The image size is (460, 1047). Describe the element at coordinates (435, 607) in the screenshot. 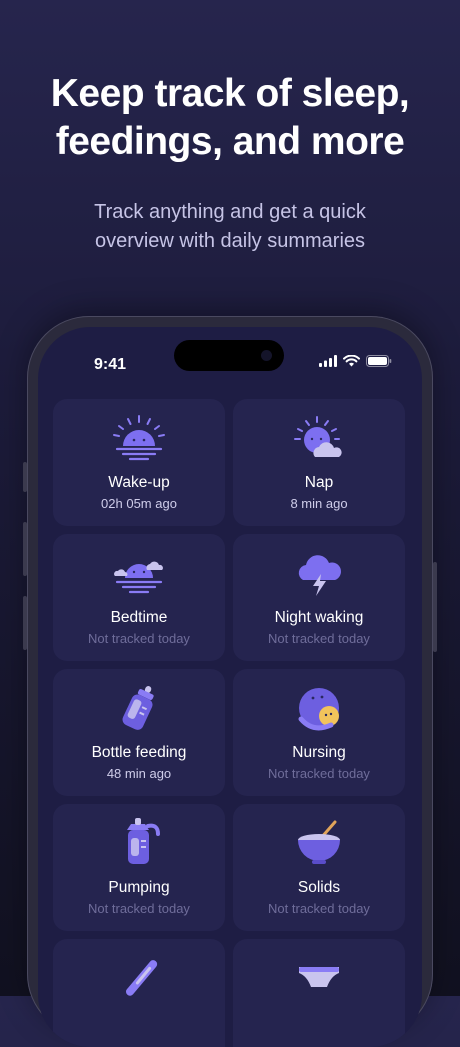

I see `phone-power-button` at that location.